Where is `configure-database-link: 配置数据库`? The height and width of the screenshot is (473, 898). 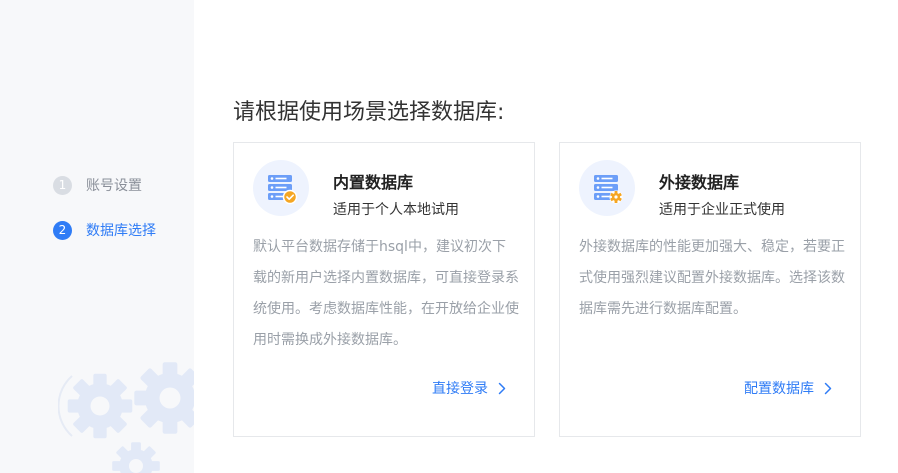
configure-database-link: 配置数据库 is located at coordinates (788, 388).